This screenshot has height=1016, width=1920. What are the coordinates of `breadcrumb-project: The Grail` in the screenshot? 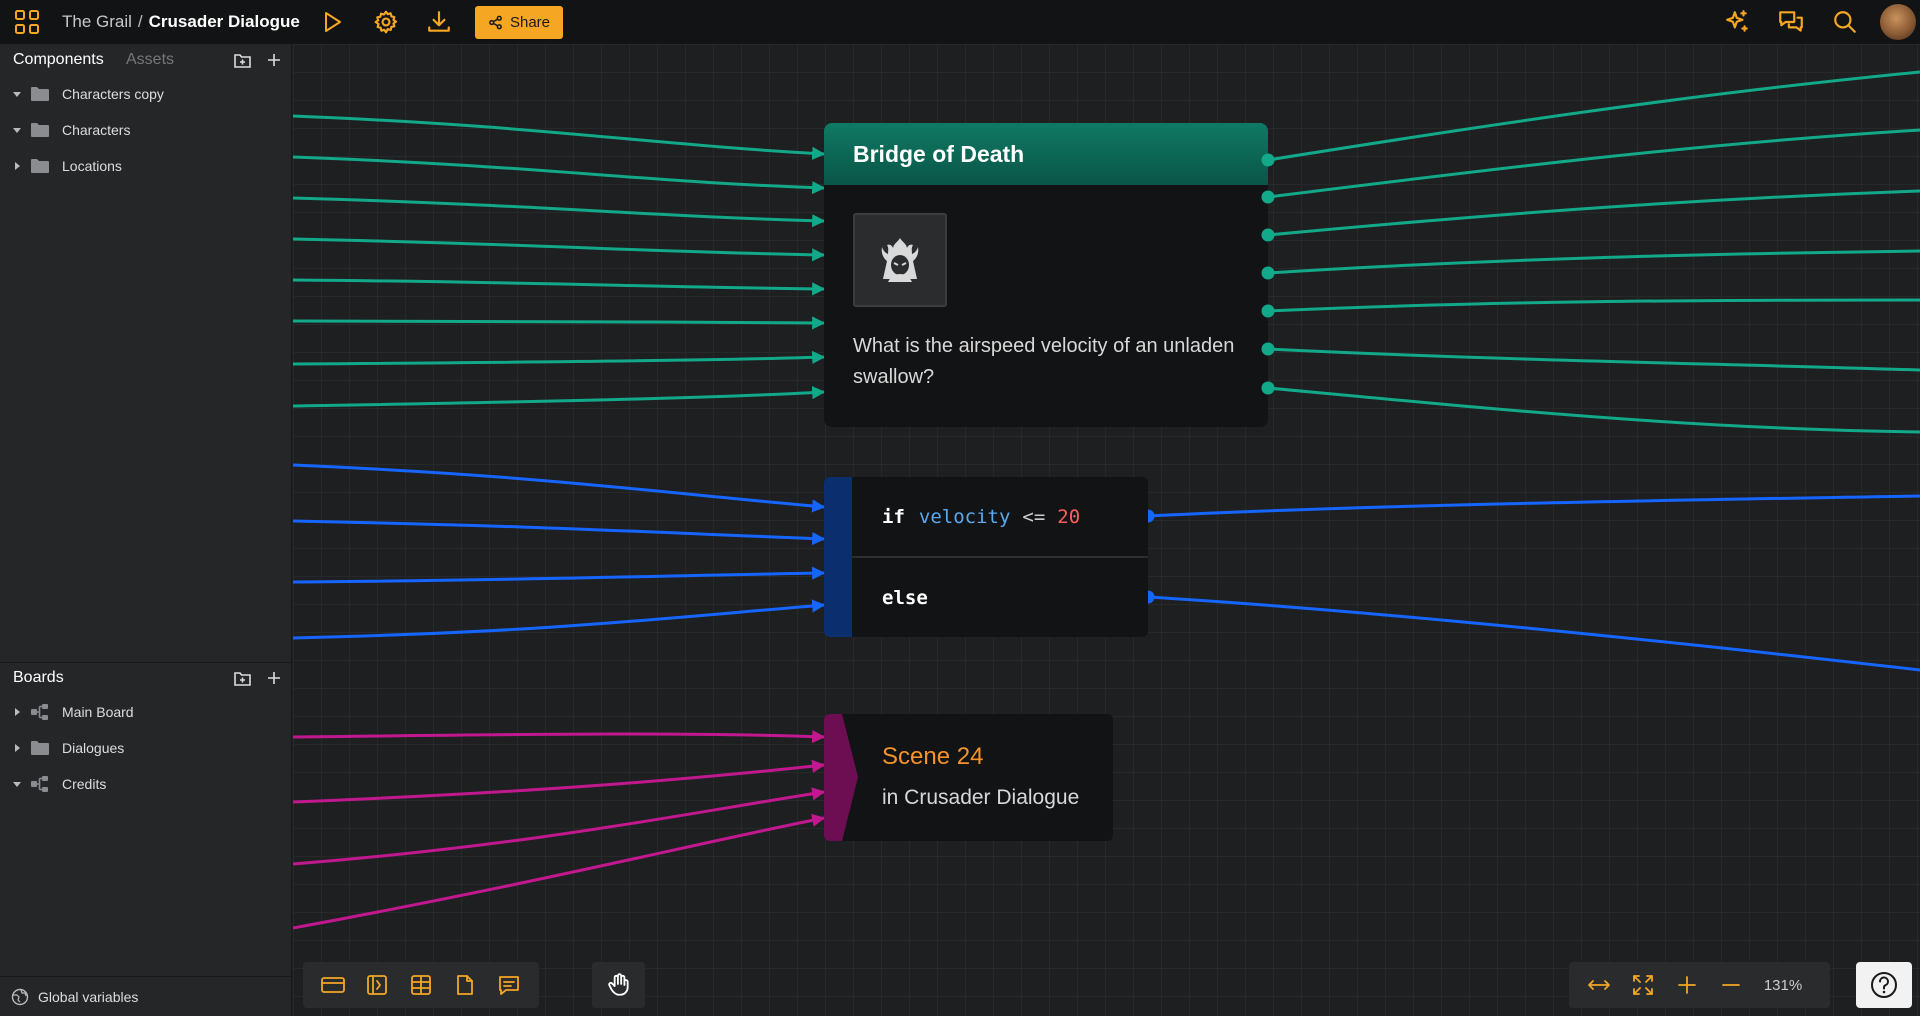 It's located at (97, 21).